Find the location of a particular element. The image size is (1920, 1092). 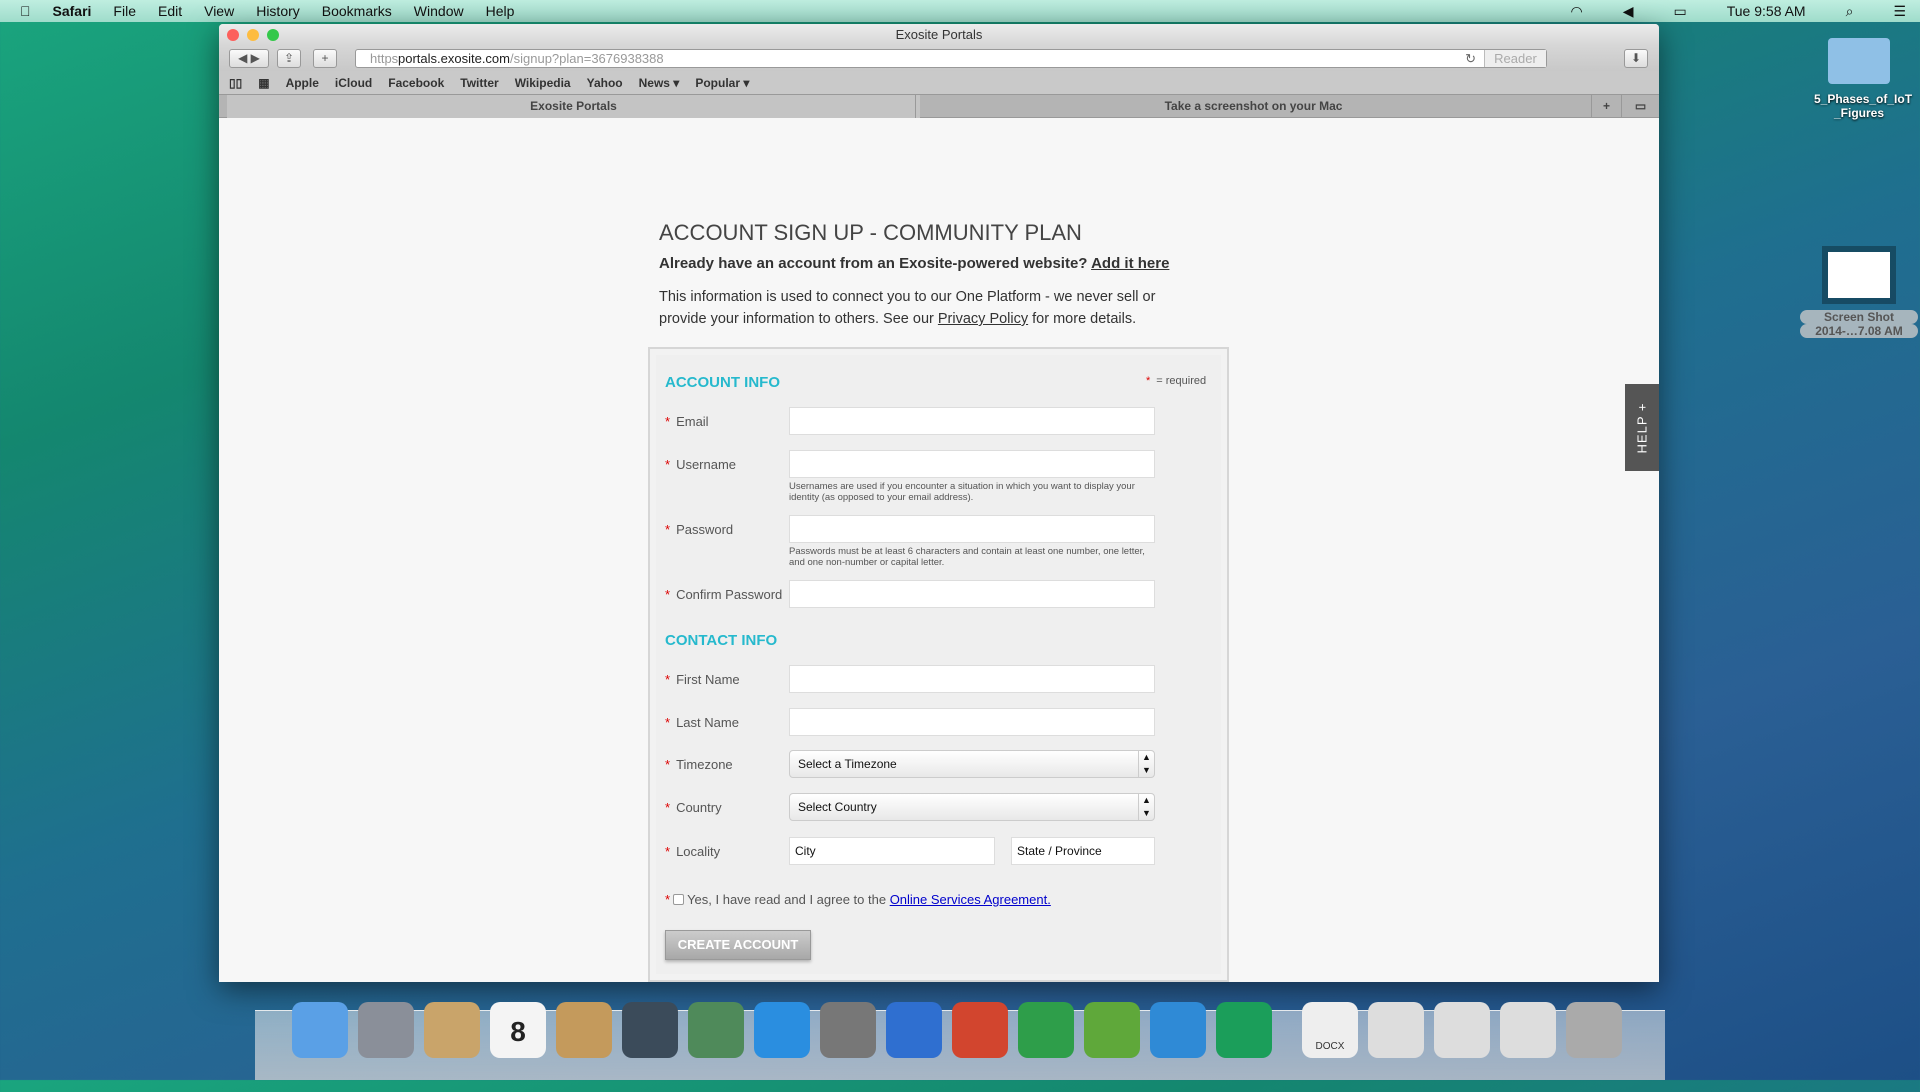

dock-icon-calendar: 8 is located at coordinates (518, 1030).